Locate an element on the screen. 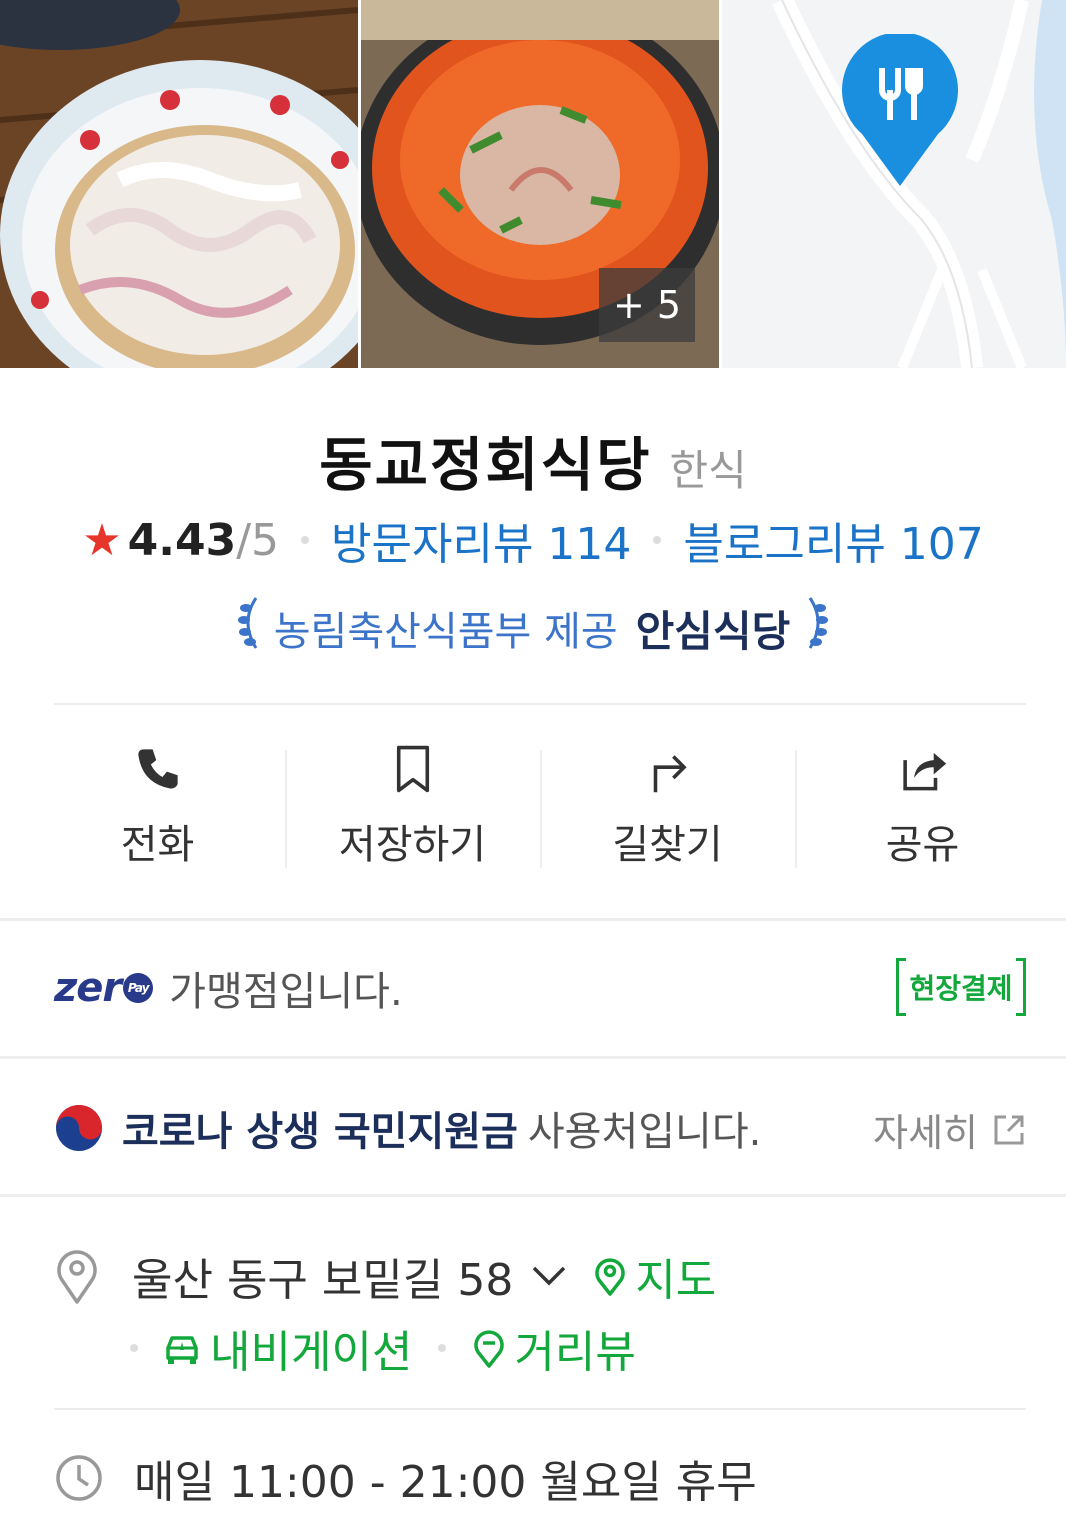 This screenshot has height=1535, width=1066. map-link: 지도 is located at coordinates (654, 1276).